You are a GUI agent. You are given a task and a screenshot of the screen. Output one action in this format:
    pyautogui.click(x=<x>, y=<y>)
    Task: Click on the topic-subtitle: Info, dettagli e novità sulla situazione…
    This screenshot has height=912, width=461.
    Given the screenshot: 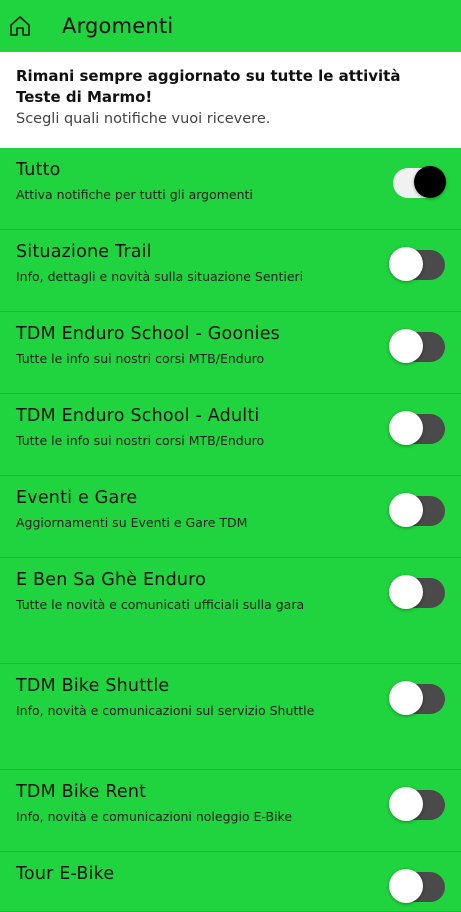 What is the action you would take?
    pyautogui.click(x=160, y=276)
    